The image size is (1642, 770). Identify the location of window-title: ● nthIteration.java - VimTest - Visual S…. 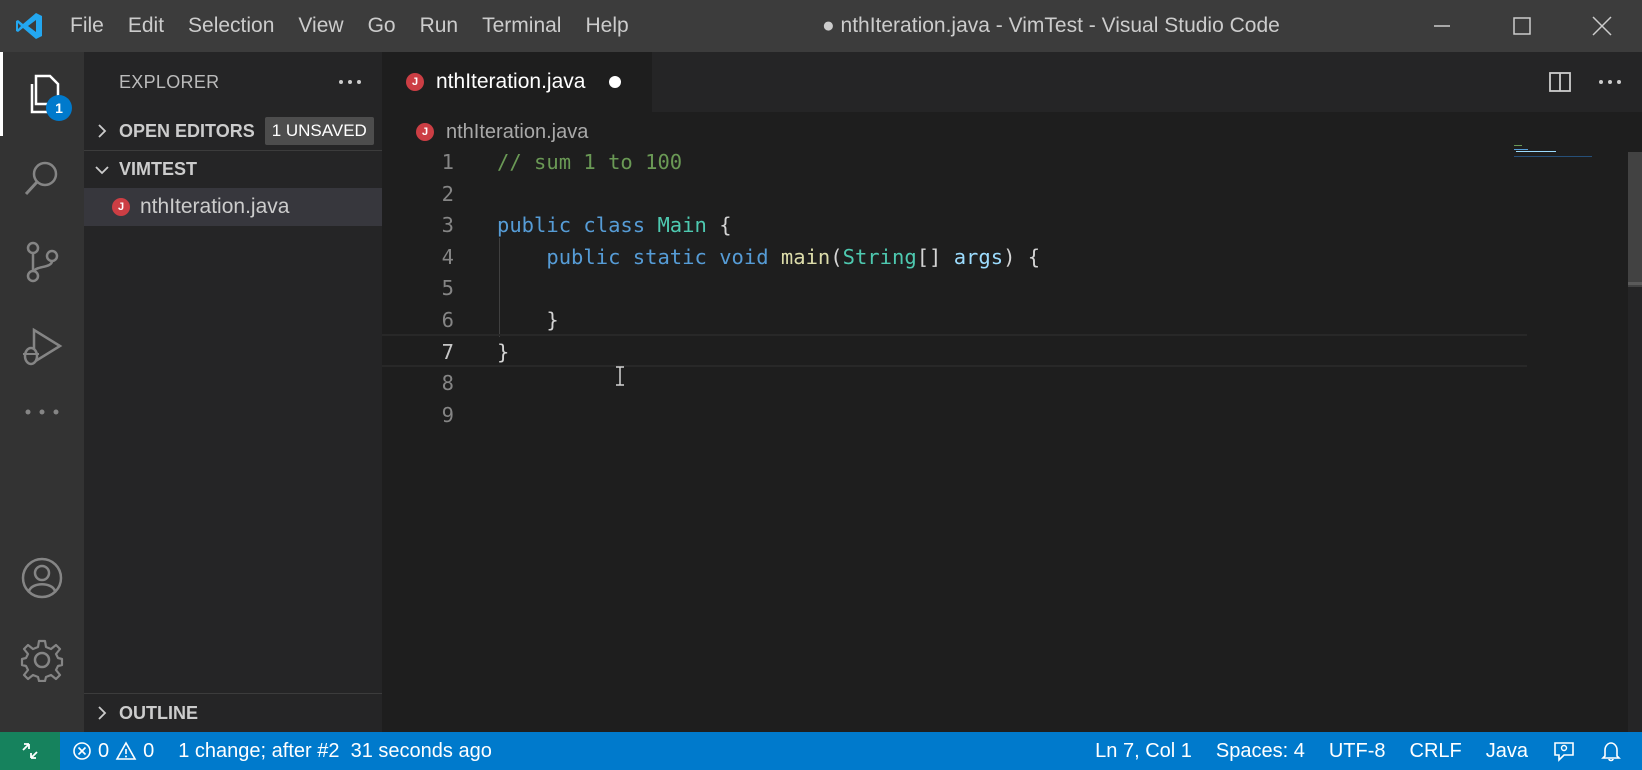
(1051, 25).